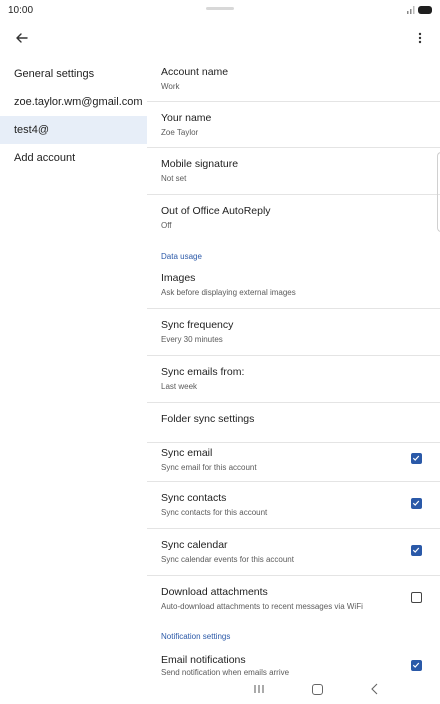 The width and height of the screenshot is (440, 704). Describe the element at coordinates (73, 74) in the screenshot. I see `sidebar-item-general-settings: General settings` at that location.